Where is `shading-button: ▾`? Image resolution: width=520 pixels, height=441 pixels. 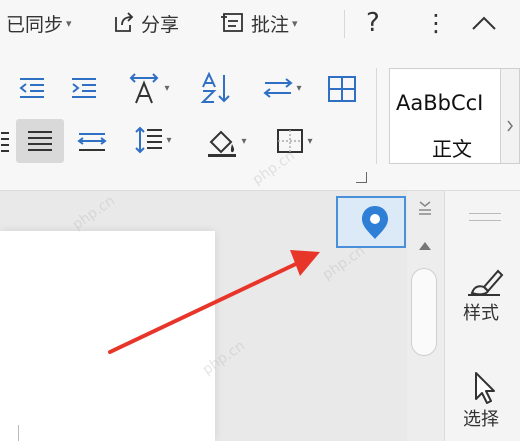 shading-button: ▾ is located at coordinates (226, 141).